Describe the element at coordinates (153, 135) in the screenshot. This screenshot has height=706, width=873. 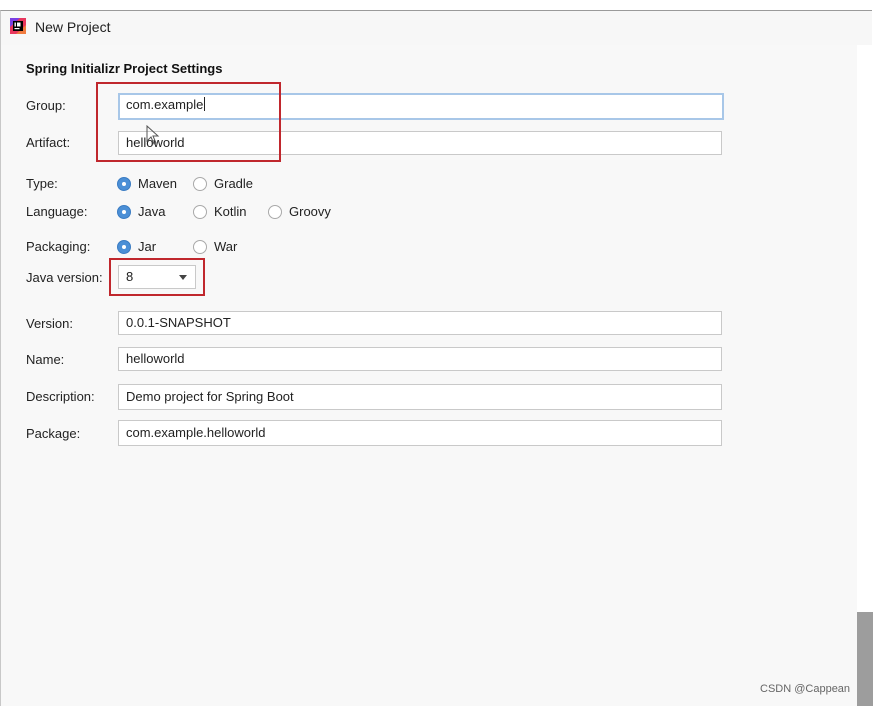
I see `mouse-pointer-icon` at that location.